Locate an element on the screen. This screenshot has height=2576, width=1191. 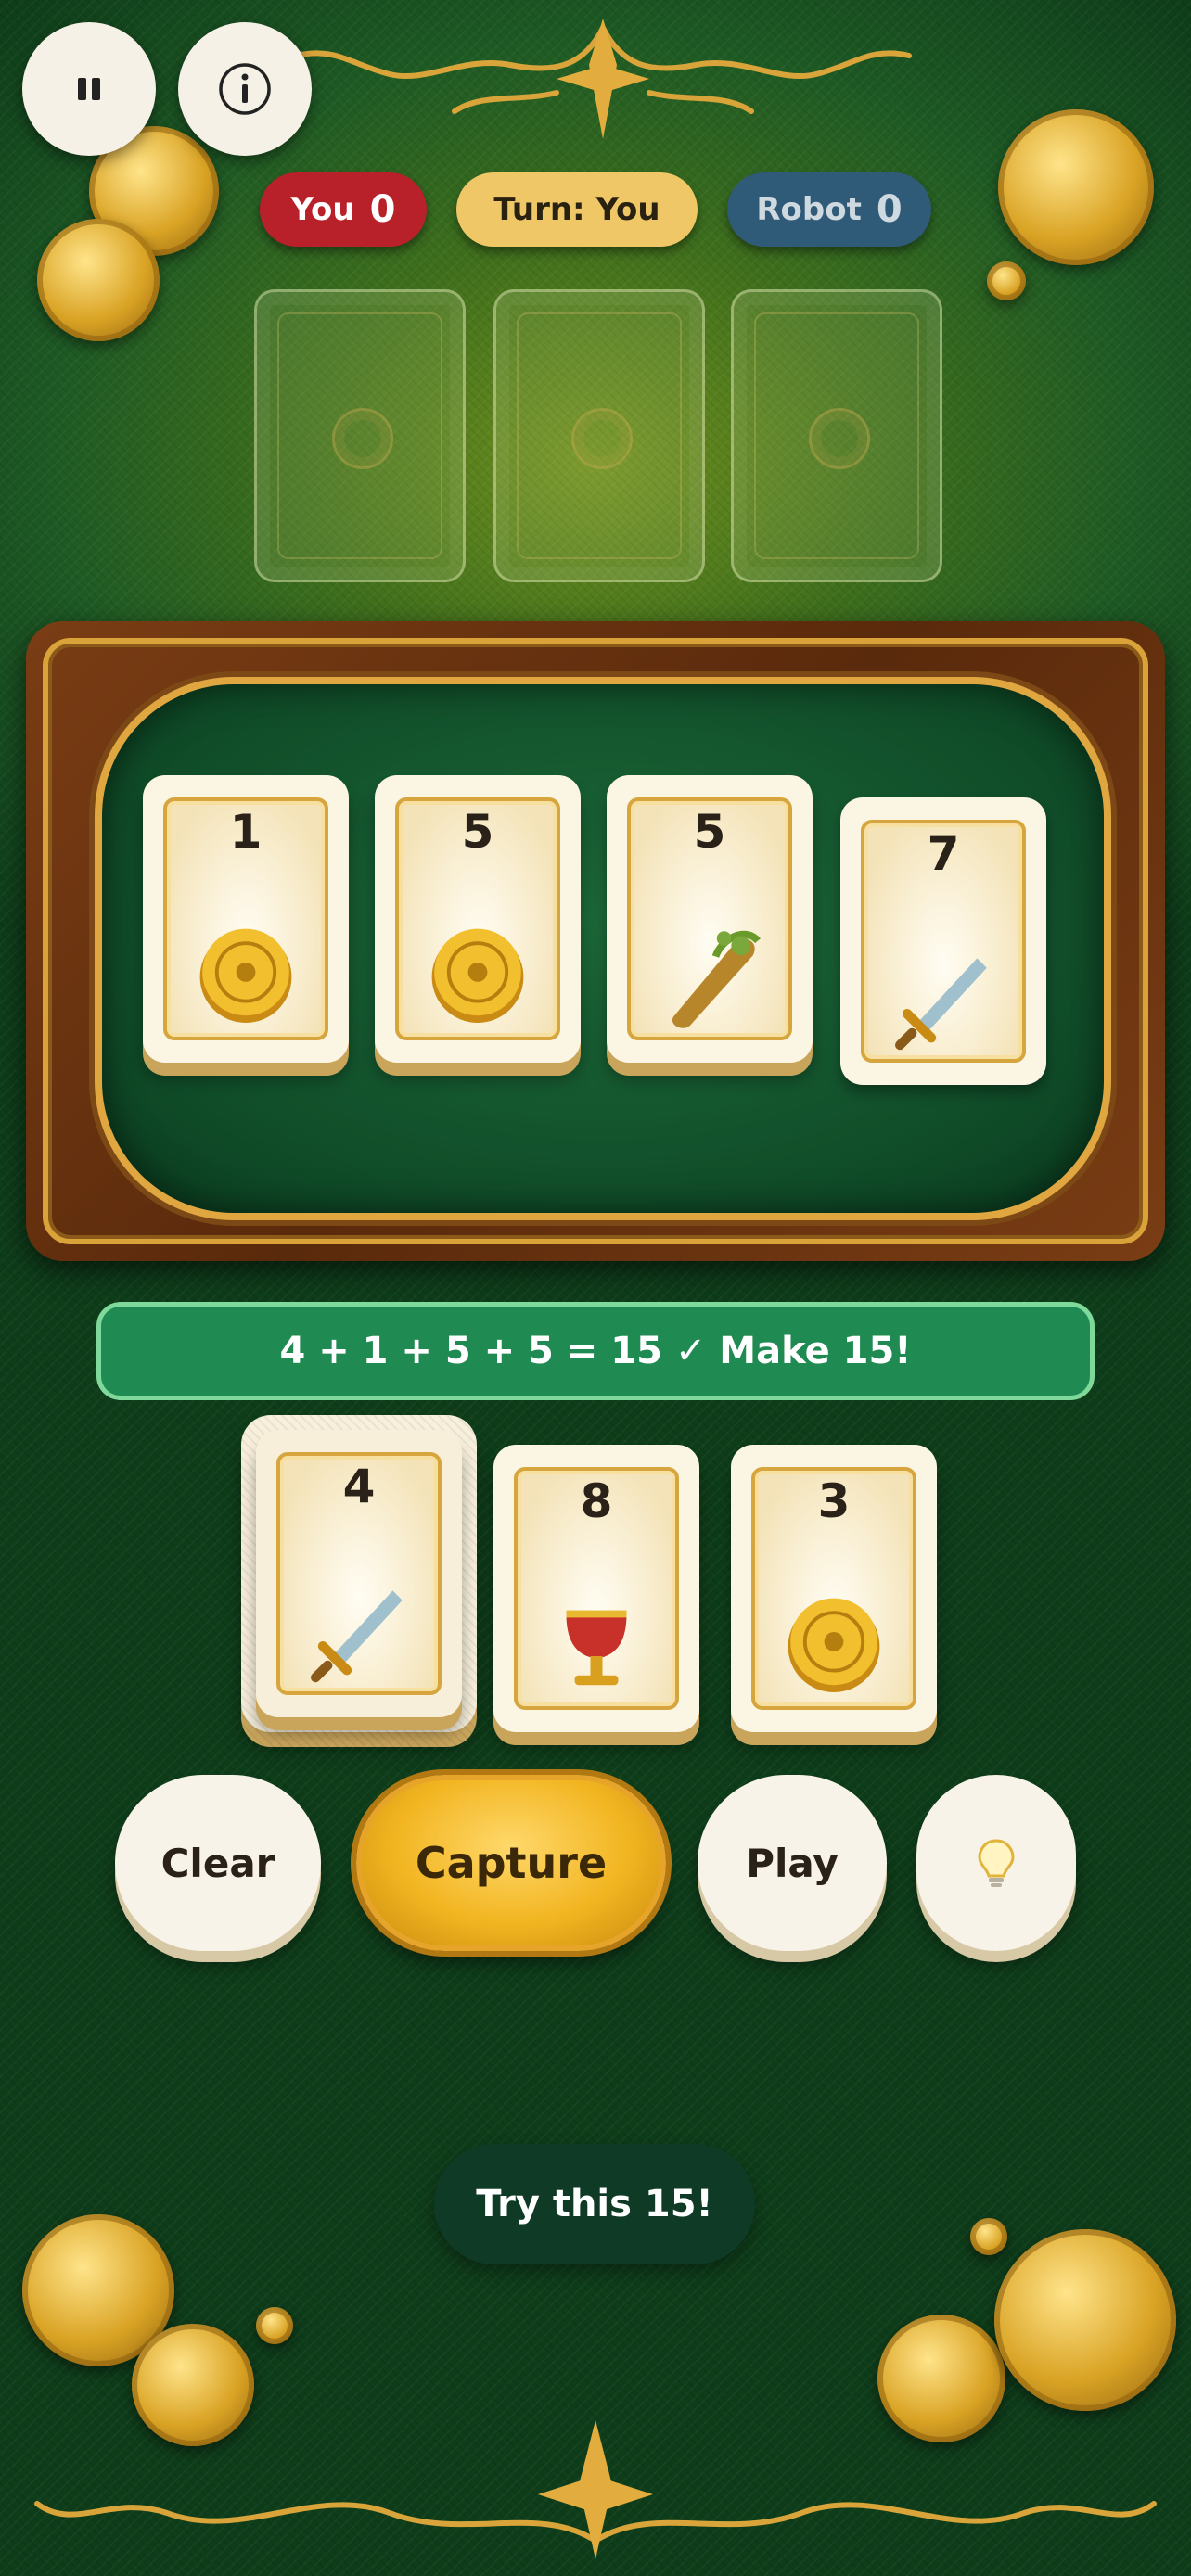
table-card: 1 is located at coordinates (246, 919).